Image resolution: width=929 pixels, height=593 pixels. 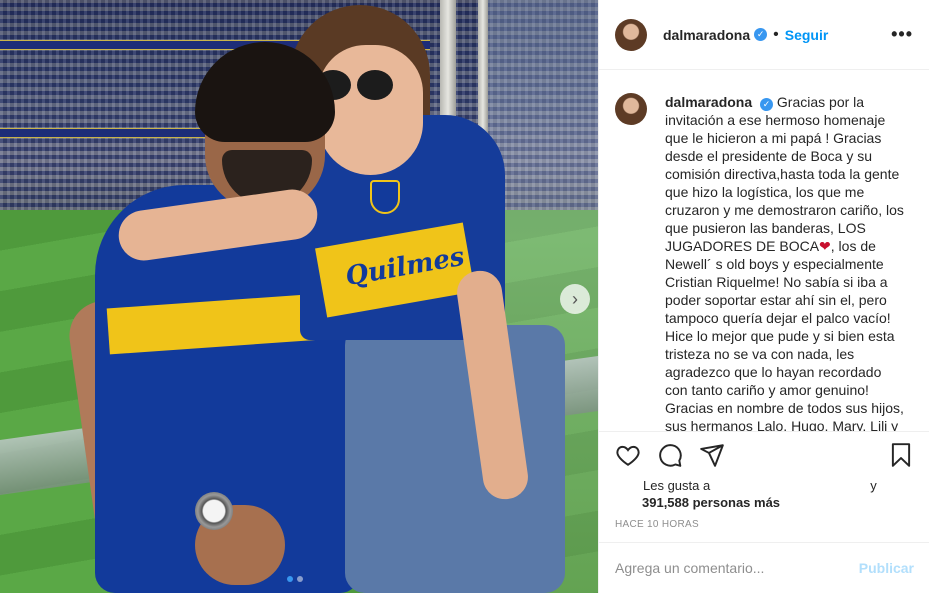 I want to click on likes-connector: y, so click(x=873, y=485).